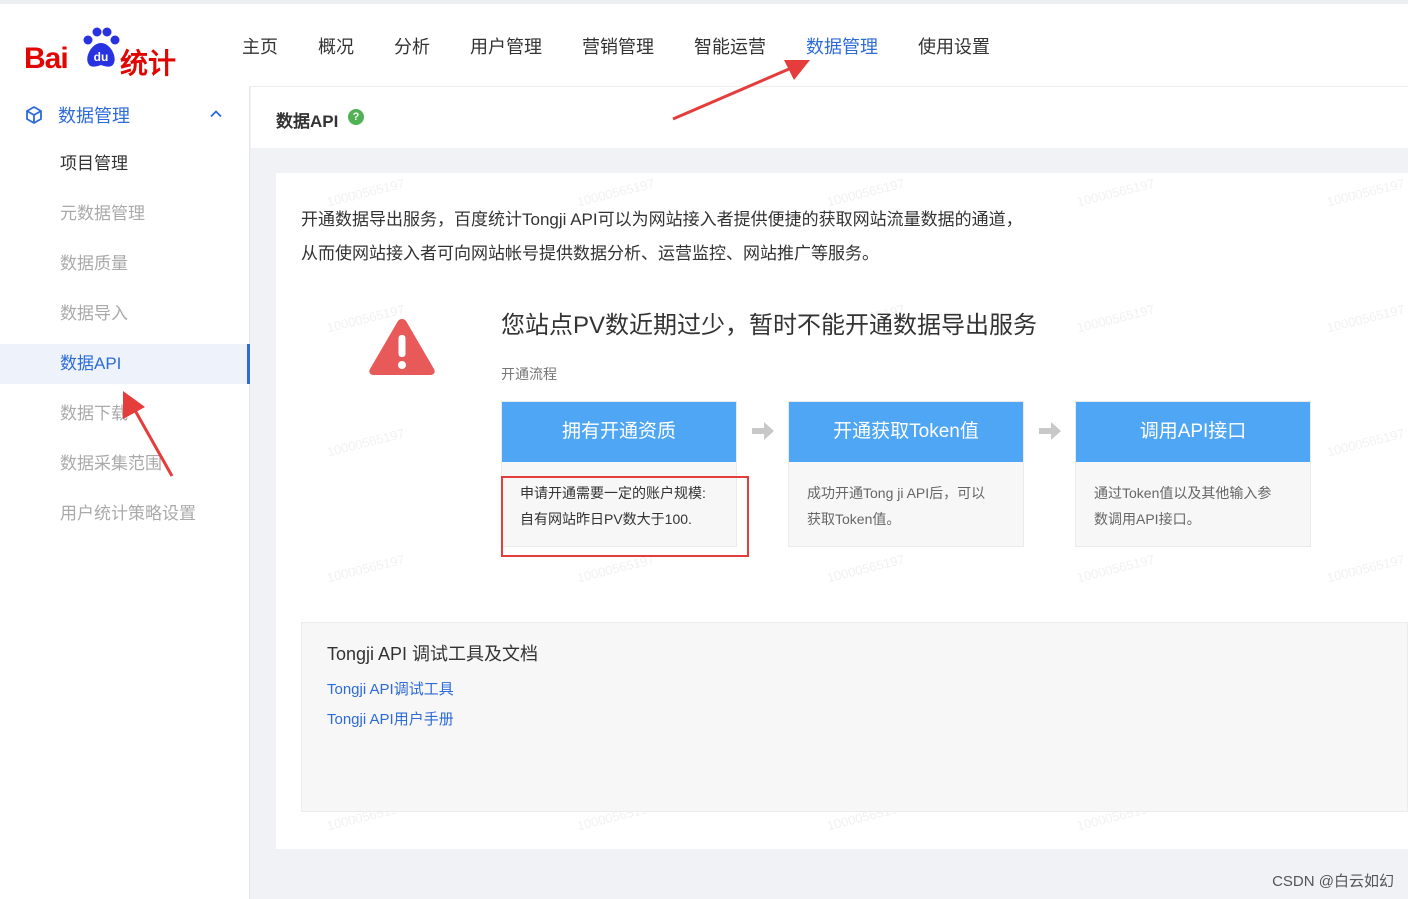 The height and width of the screenshot is (899, 1408). Describe the element at coordinates (590, 253) in the screenshot. I see `intro-line-2: 从而使网站接入者可向网站帐号提供数据分析、运营监控、网站推广等服务。` at that location.